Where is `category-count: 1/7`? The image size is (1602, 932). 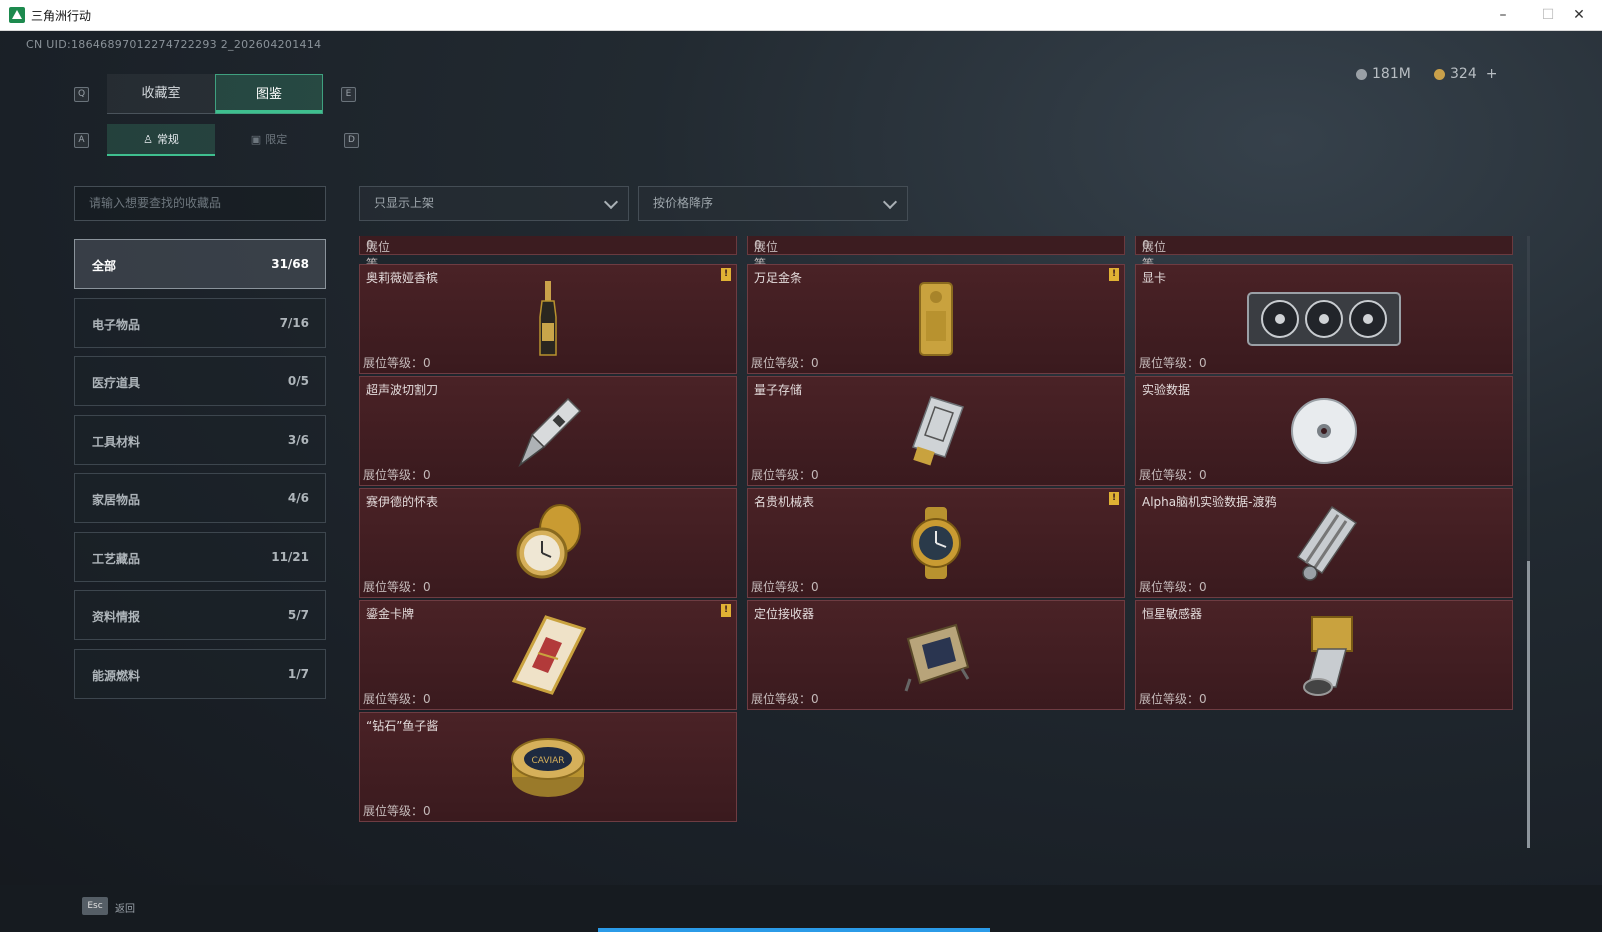
category-count: 1/7 is located at coordinates (298, 673).